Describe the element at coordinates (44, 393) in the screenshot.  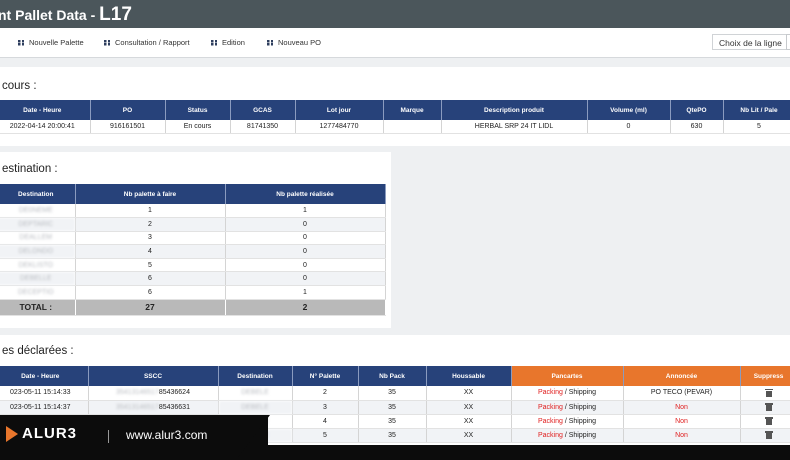
I see `cell-date: 023-05-11 15:14:33` at that location.